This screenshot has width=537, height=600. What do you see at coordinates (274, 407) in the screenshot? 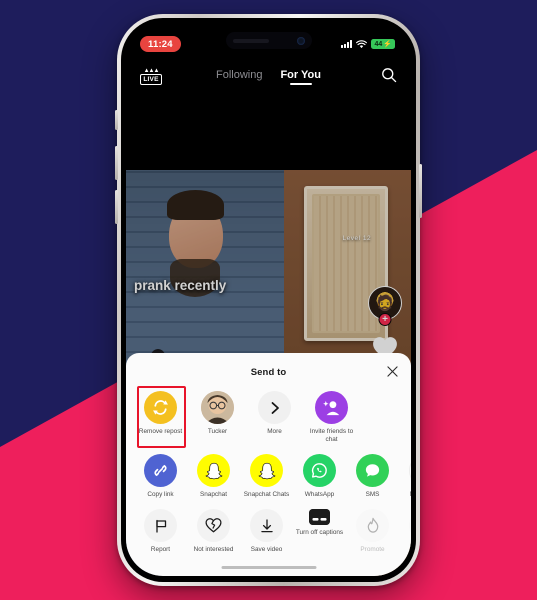
I see `chevron-right-icon` at bounding box center [274, 407].